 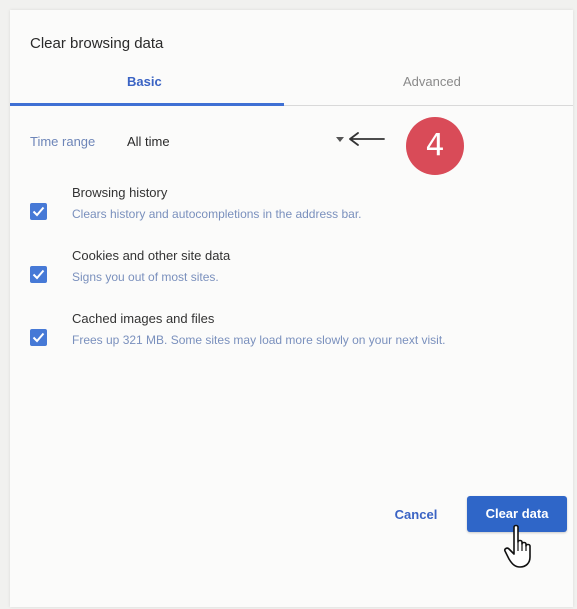 What do you see at coordinates (367, 139) in the screenshot?
I see `left-arrow-icon` at bounding box center [367, 139].